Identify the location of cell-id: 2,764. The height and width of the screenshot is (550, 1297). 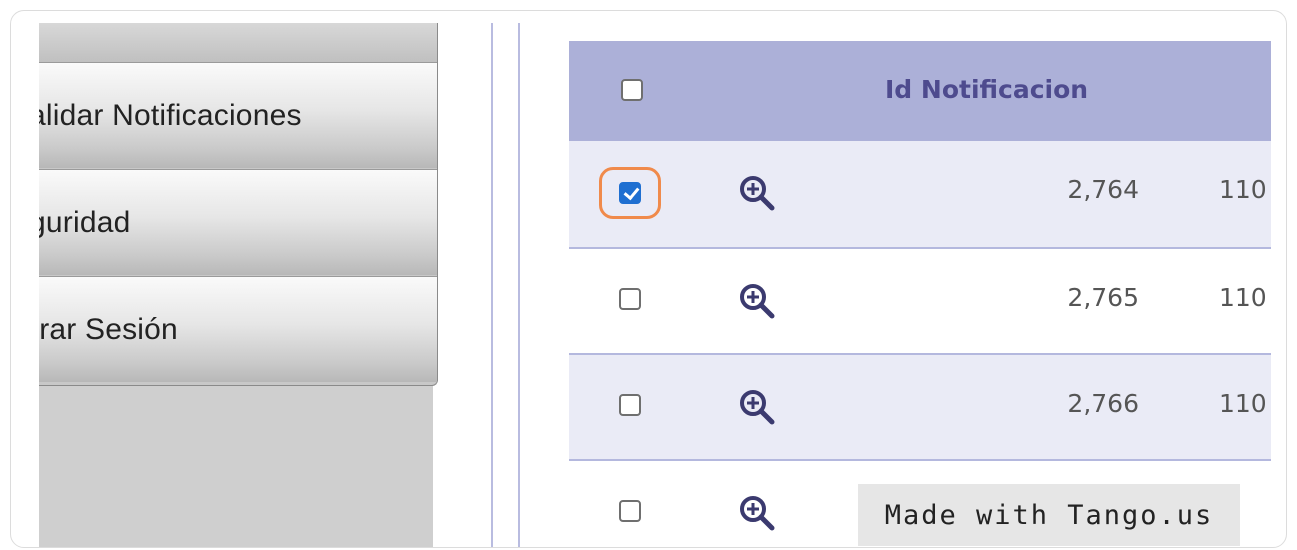
(1103, 189).